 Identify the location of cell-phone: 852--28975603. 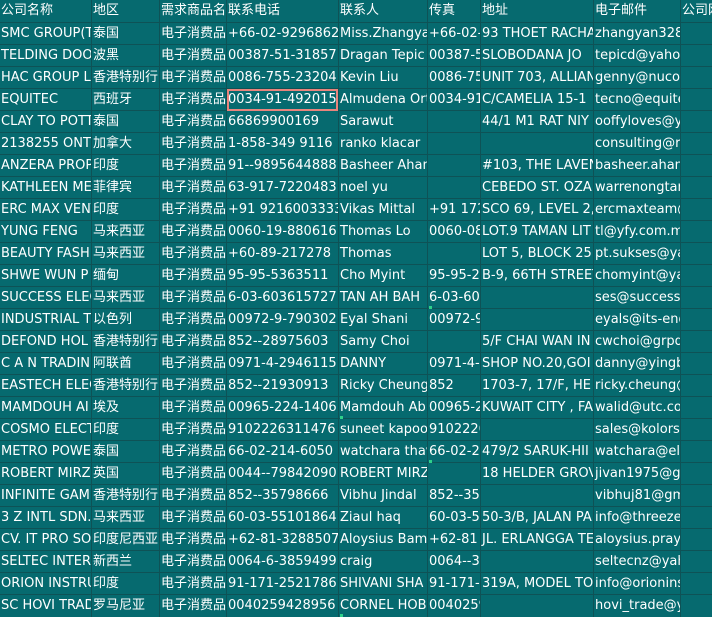
(283, 342).